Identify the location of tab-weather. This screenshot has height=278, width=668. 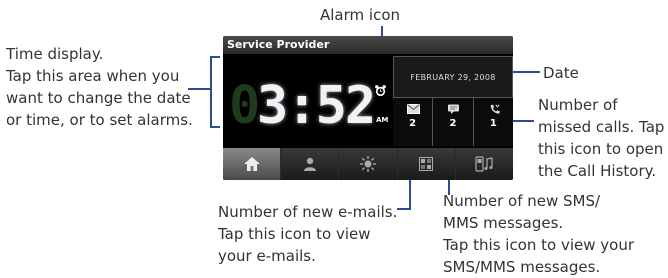
(368, 164).